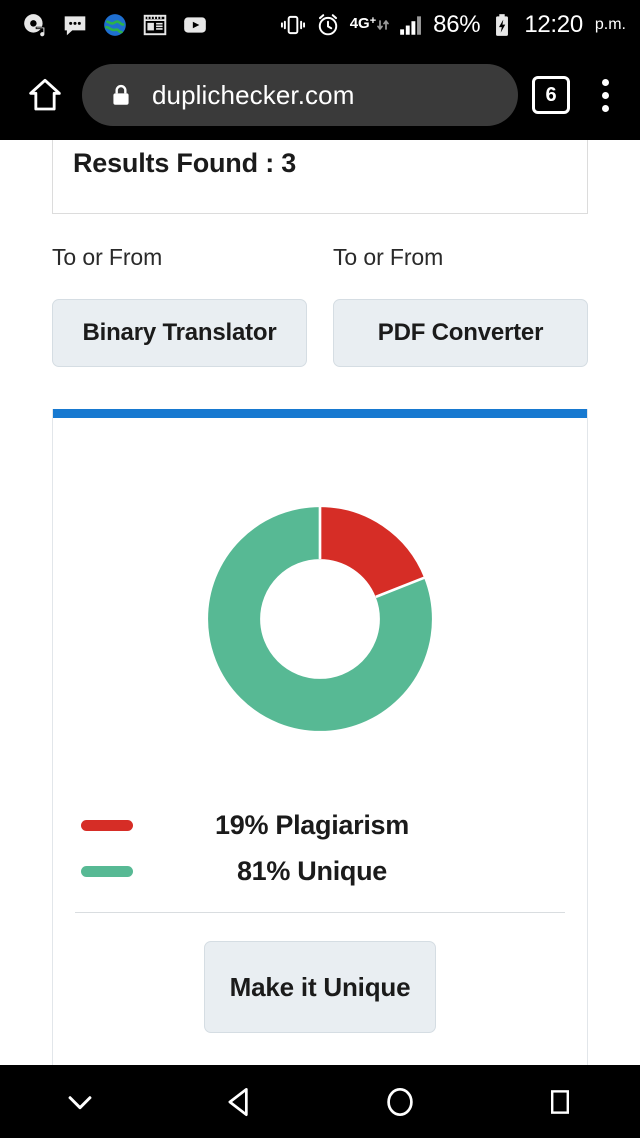  I want to click on tab-count-button: 6, so click(551, 95).